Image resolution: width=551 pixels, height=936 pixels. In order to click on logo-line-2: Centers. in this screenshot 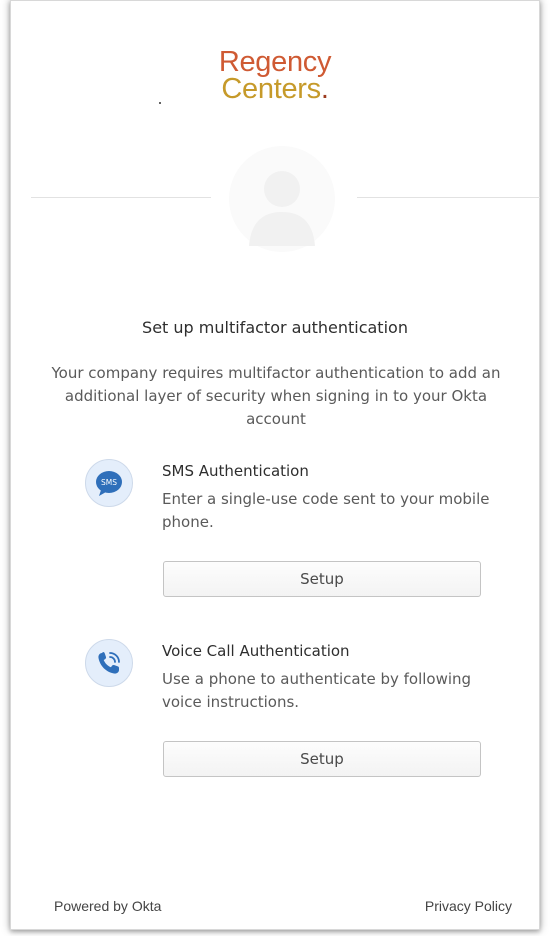, I will do `click(275, 89)`.